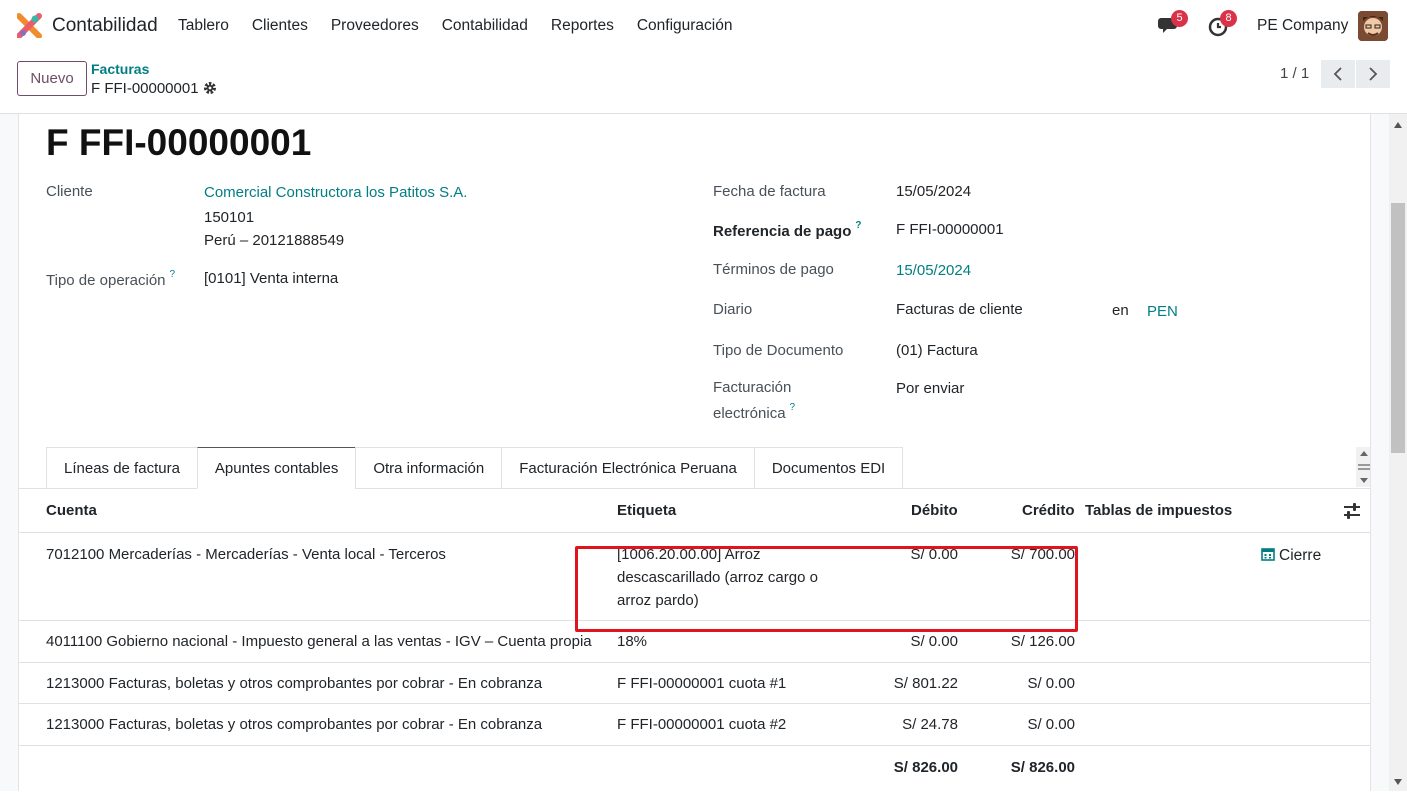 Image resolution: width=1407 pixels, height=796 pixels. What do you see at coordinates (694, 768) in the screenshot?
I see `table-totals-row: S/ 826.00 S/ 826.00` at bounding box center [694, 768].